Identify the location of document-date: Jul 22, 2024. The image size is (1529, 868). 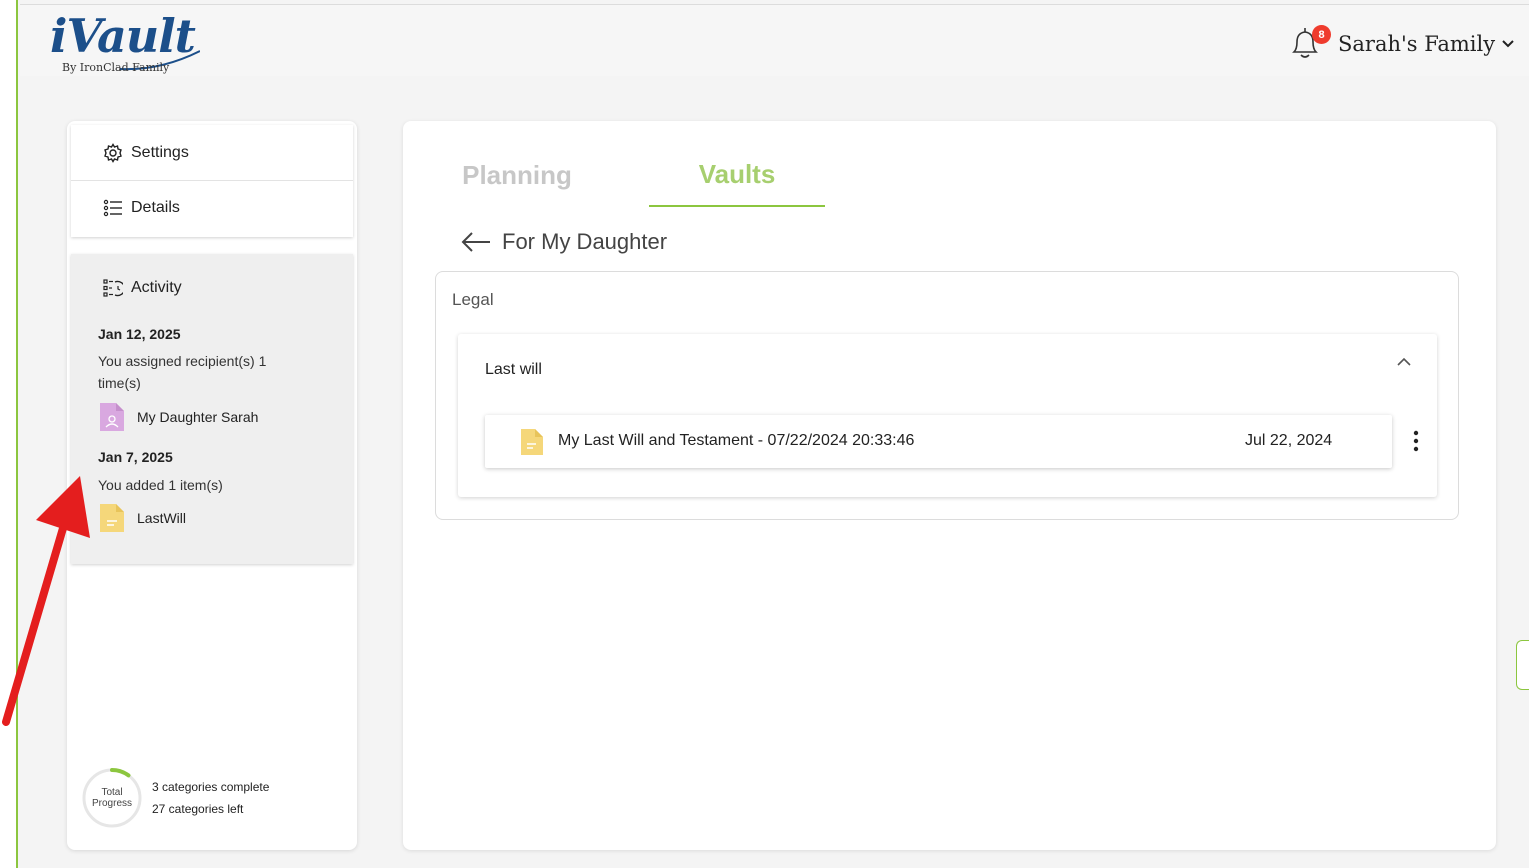
(1289, 440).